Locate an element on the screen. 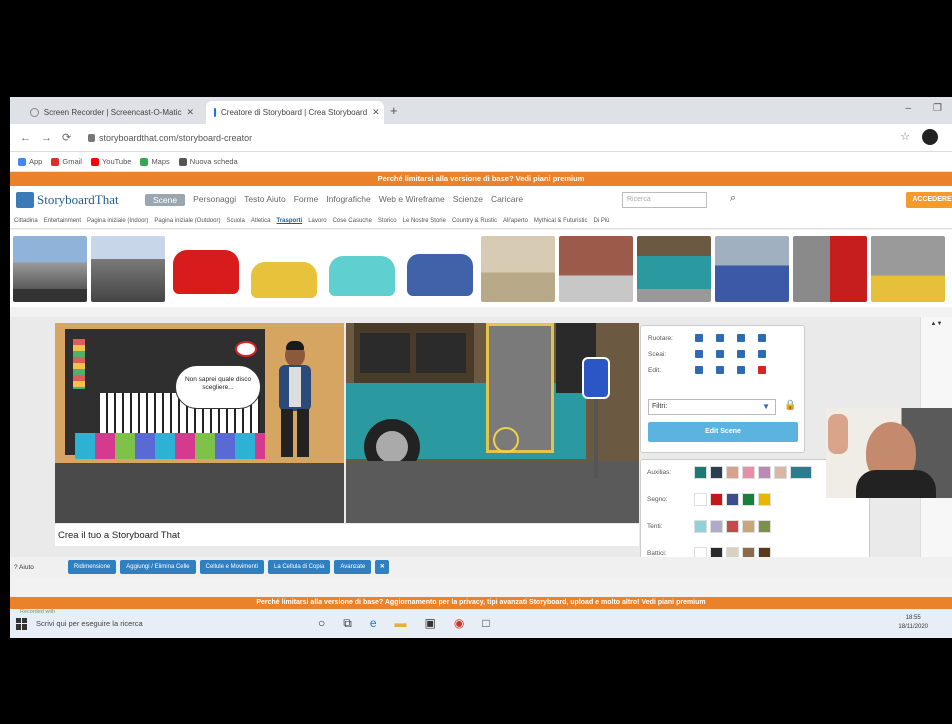 The height and width of the screenshot is (724, 952). category-item: Le Nostre Storie is located at coordinates (424, 221).